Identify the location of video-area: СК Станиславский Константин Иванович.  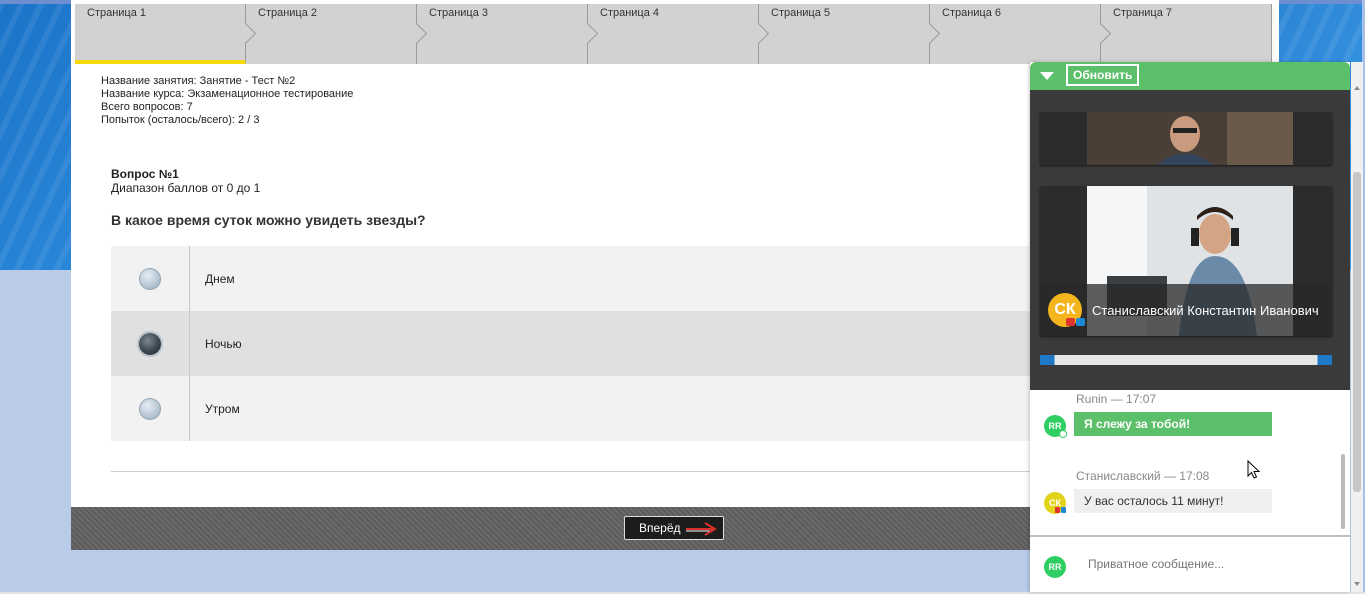
(1190, 240).